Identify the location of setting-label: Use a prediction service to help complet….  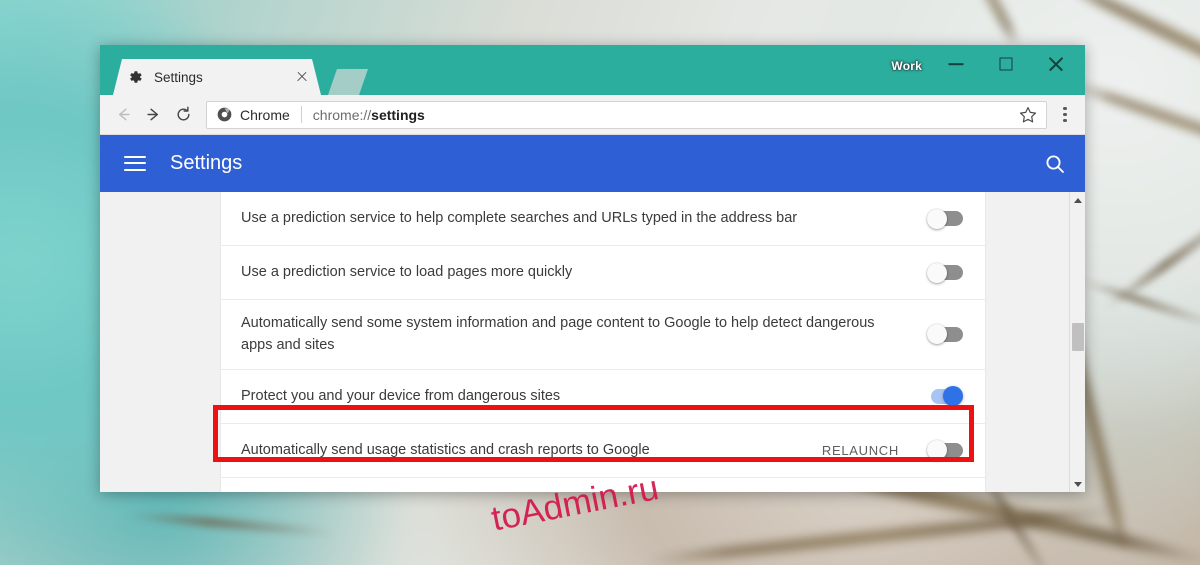
(519, 218).